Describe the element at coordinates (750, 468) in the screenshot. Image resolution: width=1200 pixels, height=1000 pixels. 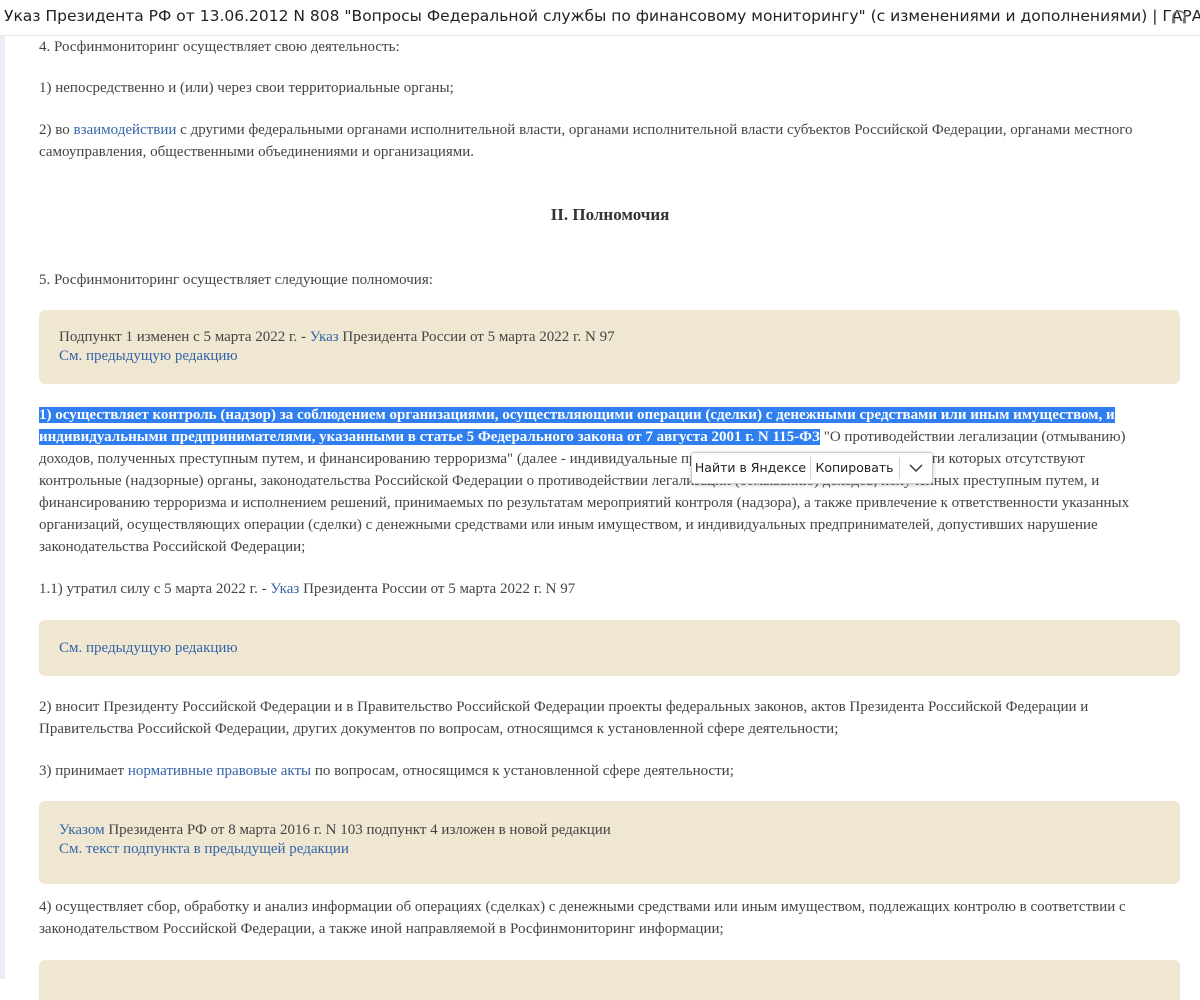
I see `search-yandex-button: Найти в Яндексе` at that location.